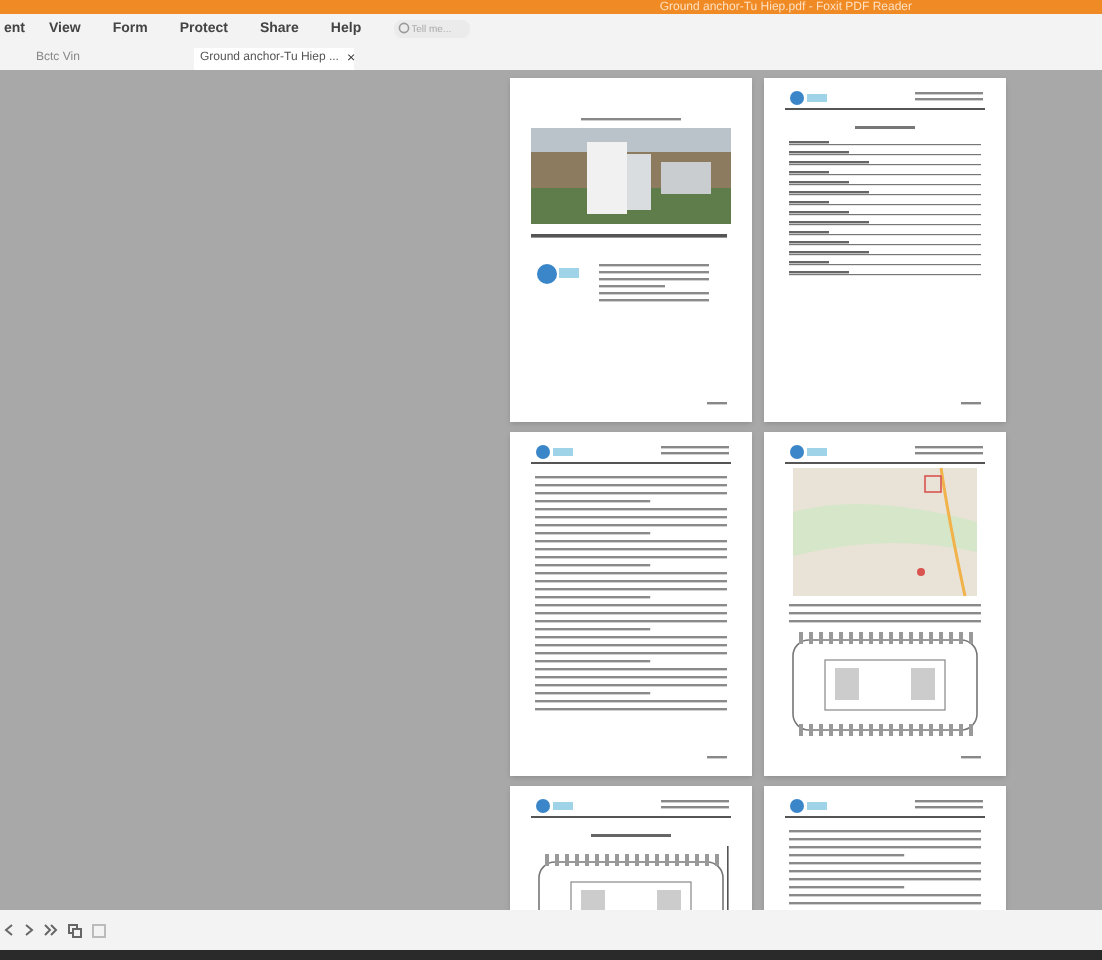 The height and width of the screenshot is (960, 1102). I want to click on last-page-icon, so click(51, 930).